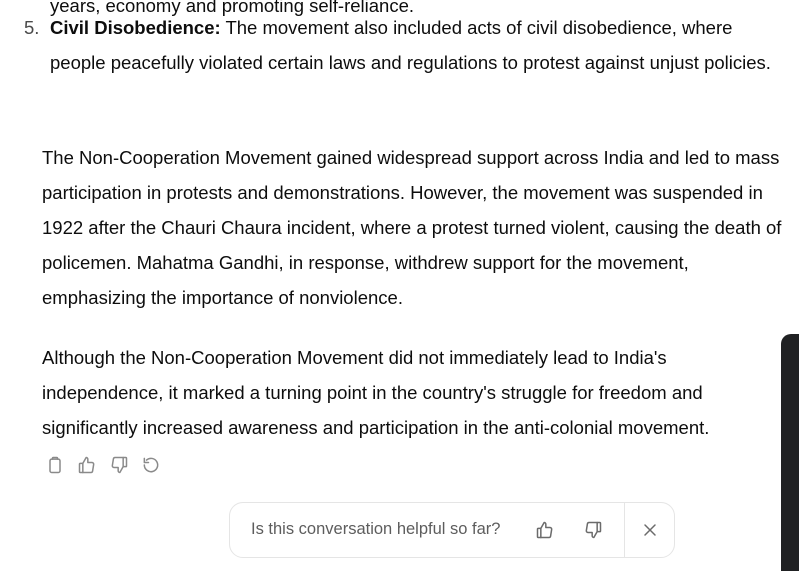 The height and width of the screenshot is (571, 799). I want to click on like-button, so click(87, 465).